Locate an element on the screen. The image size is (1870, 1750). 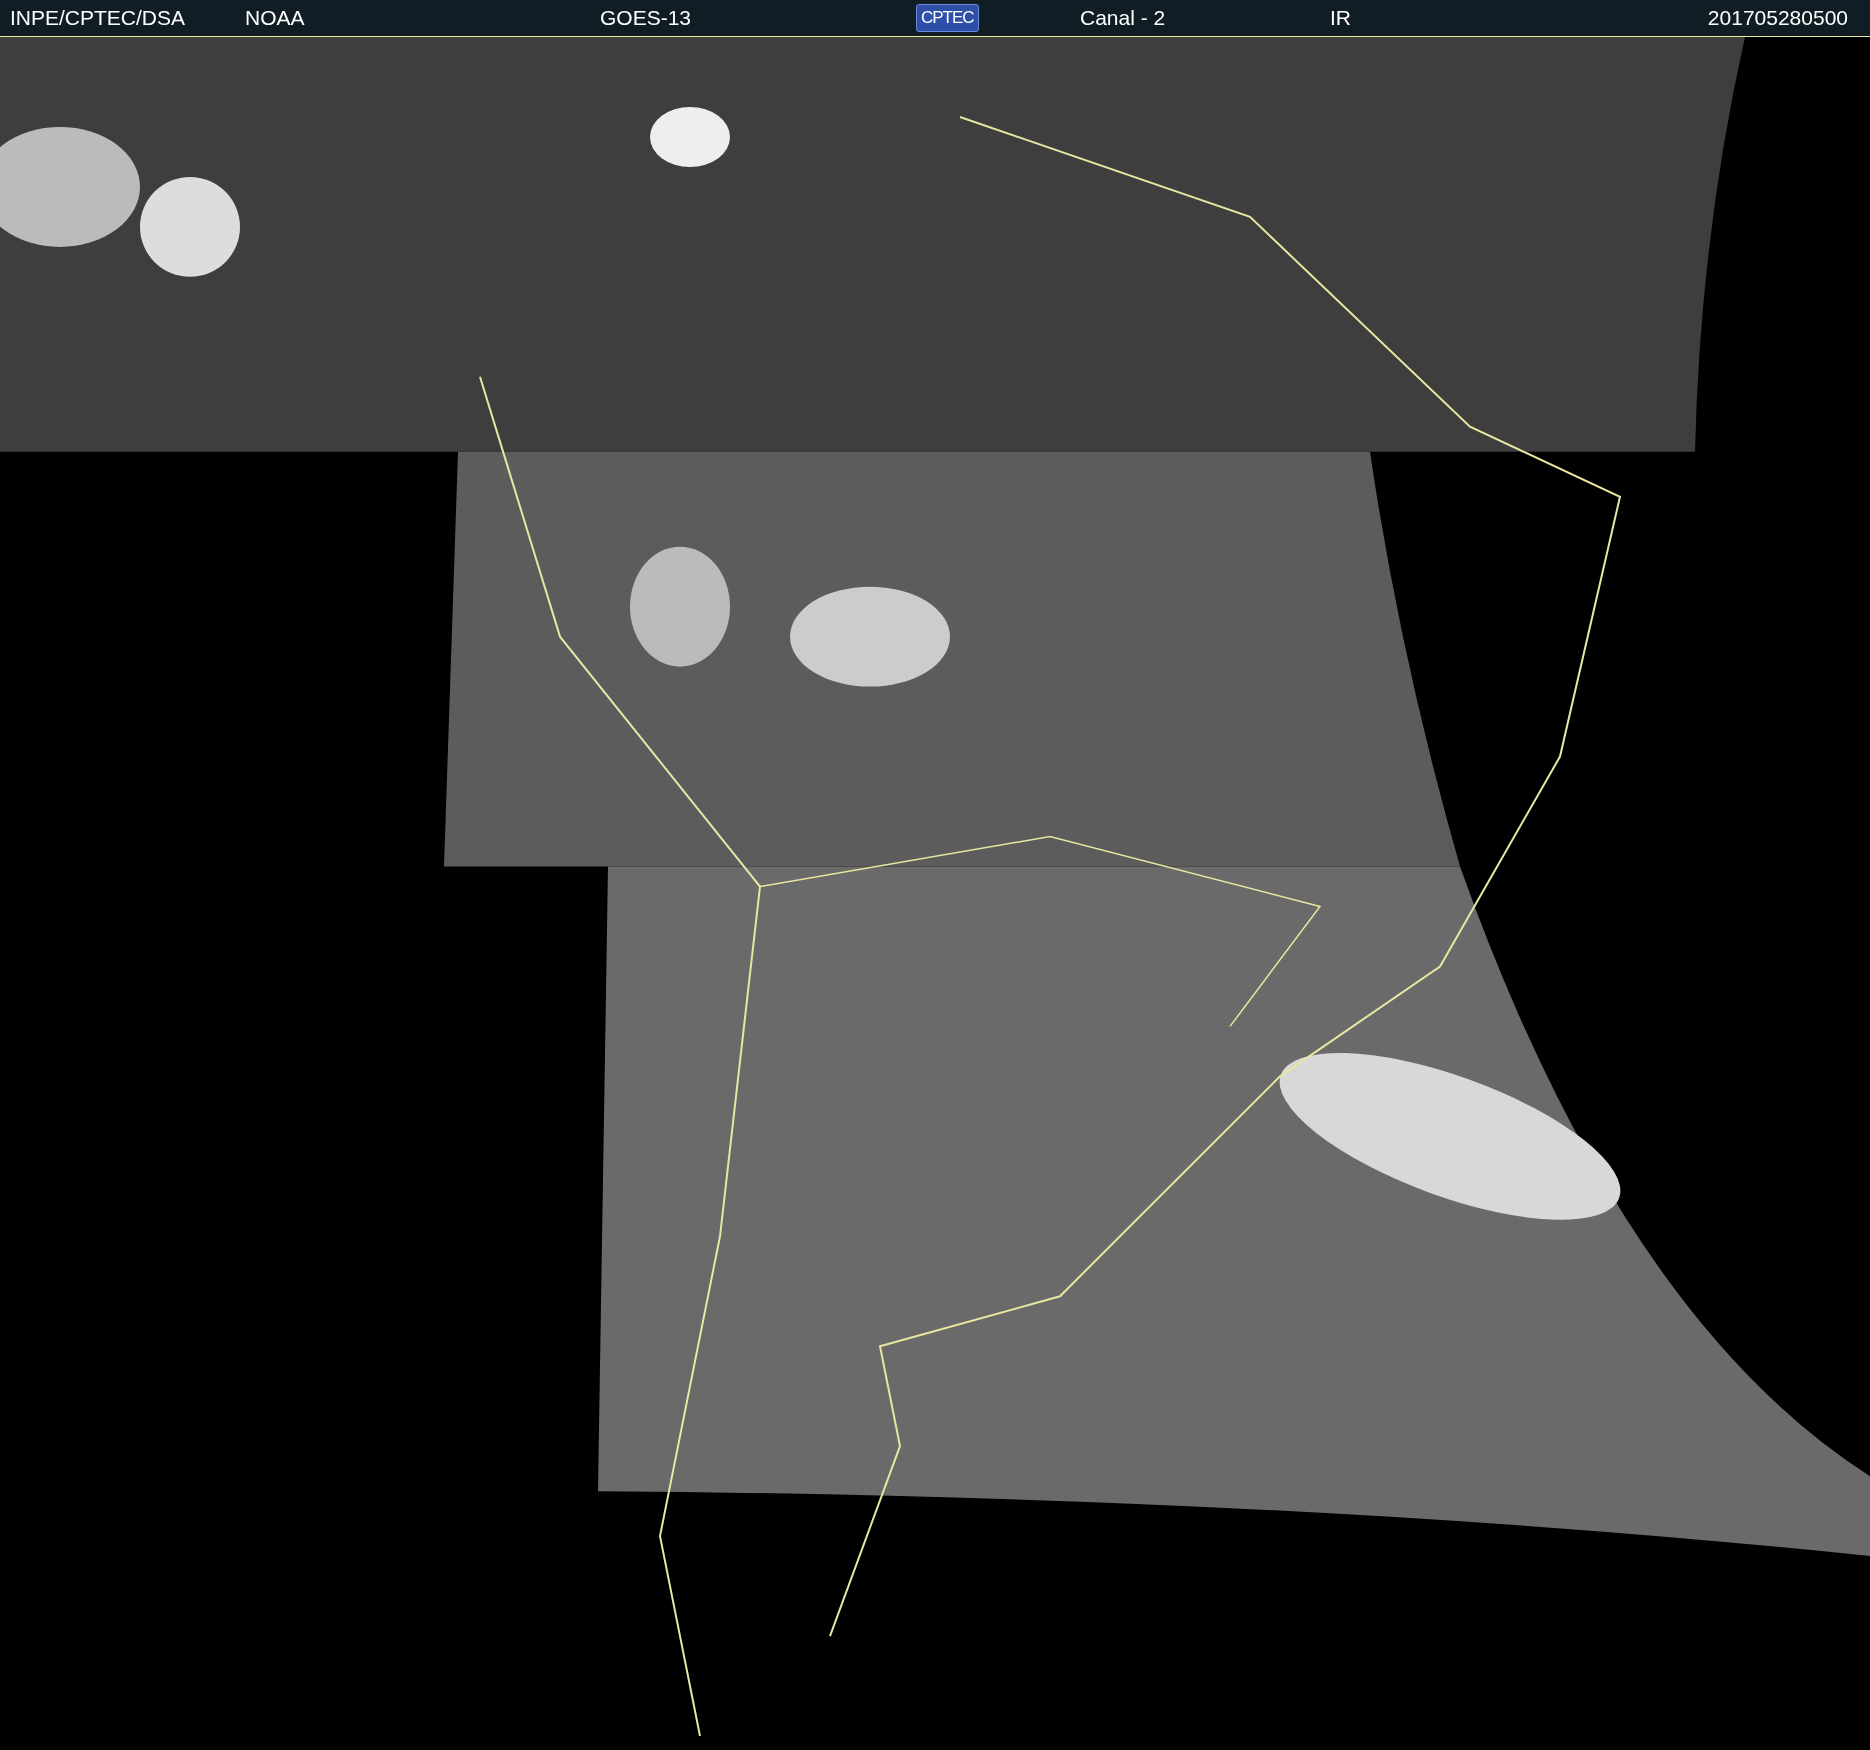
header-label: NOAA is located at coordinates (275, 18).